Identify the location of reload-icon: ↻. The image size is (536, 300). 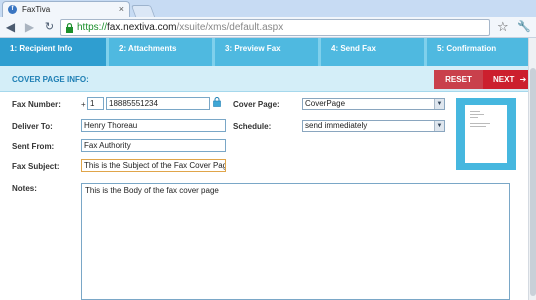
(49, 27).